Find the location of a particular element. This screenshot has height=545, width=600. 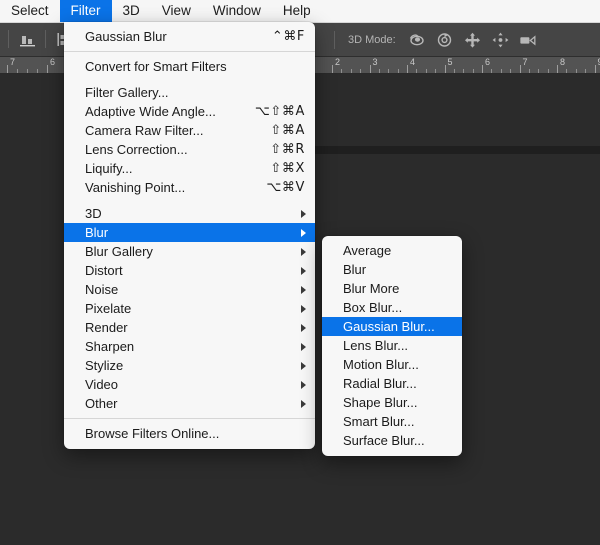

filter-menu-item-camera-raw-filter: Camera Raw Filter... ⇧⌘A is located at coordinates (189, 130).